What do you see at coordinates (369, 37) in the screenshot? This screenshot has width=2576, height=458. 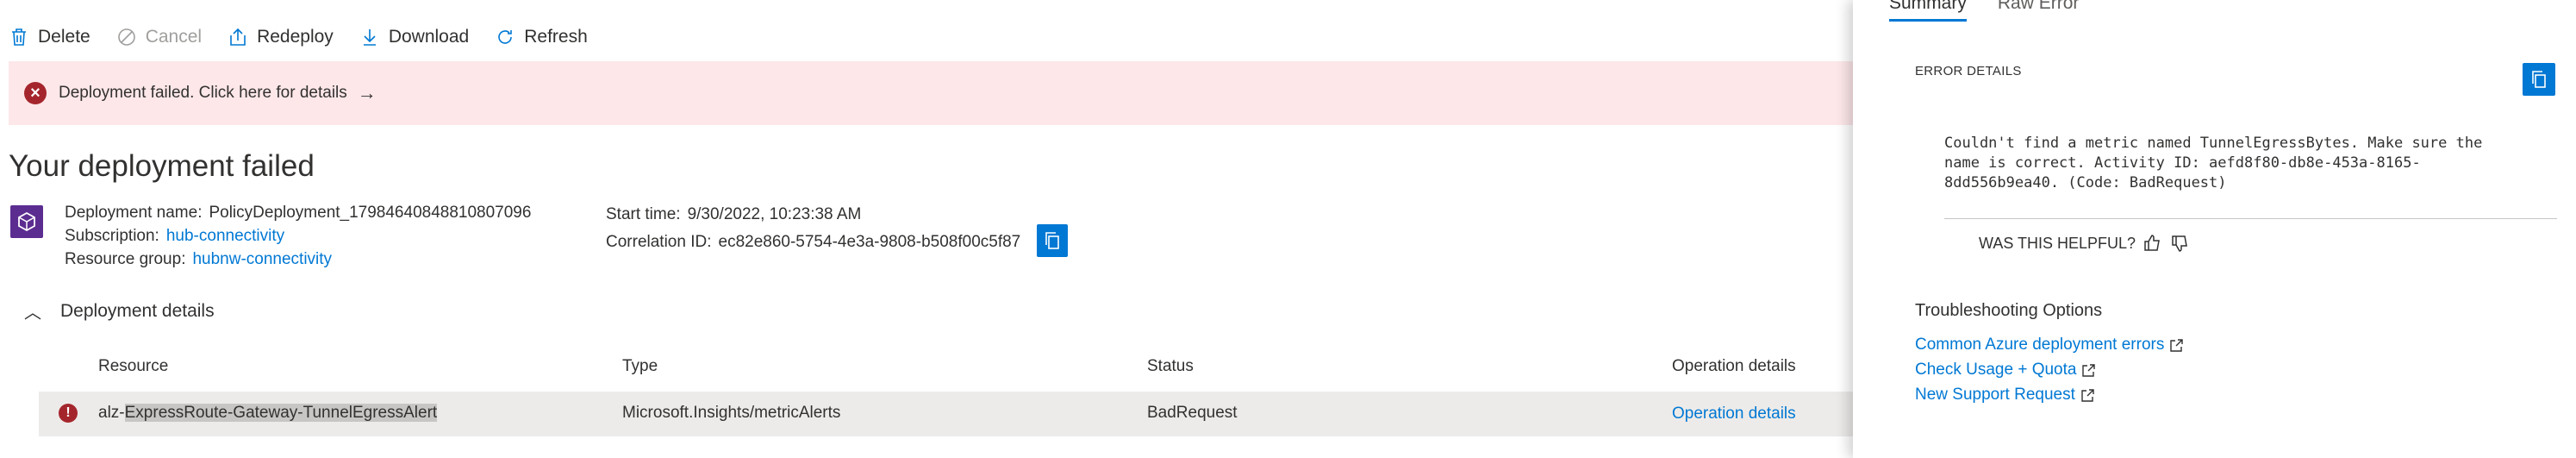 I see `download-icon` at bounding box center [369, 37].